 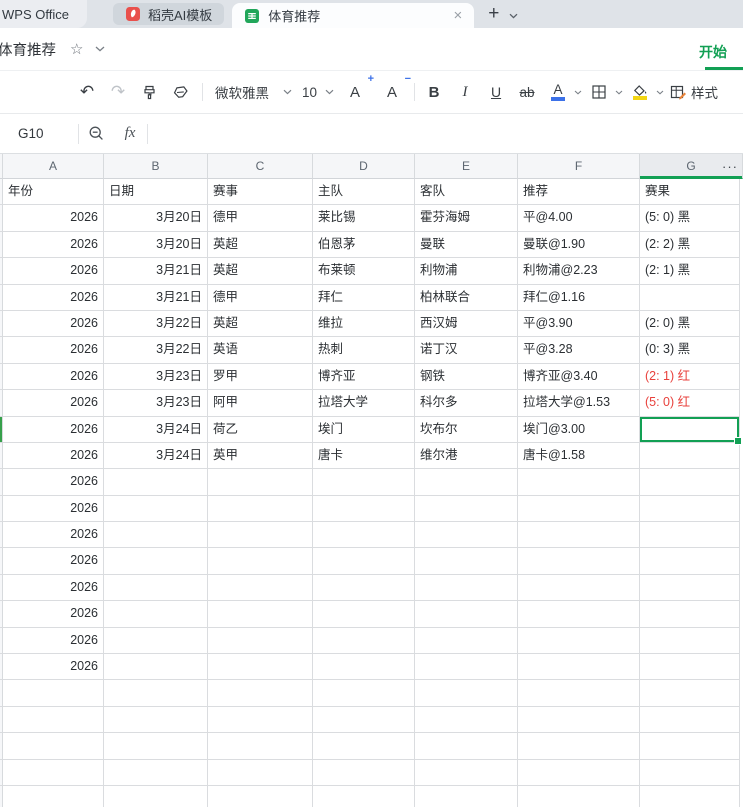 What do you see at coordinates (466, 324) in the screenshot?
I see `cell: 西汉姆` at bounding box center [466, 324].